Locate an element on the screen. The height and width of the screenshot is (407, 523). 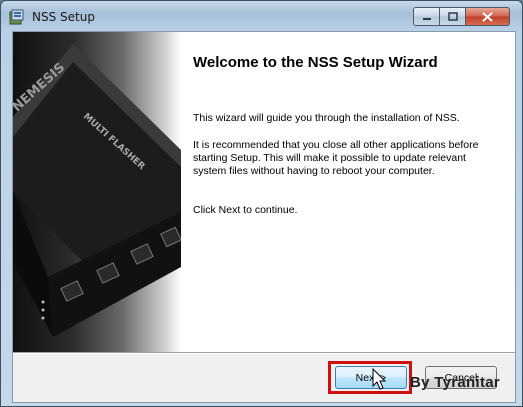
window-controls is located at coordinates (461, 16).